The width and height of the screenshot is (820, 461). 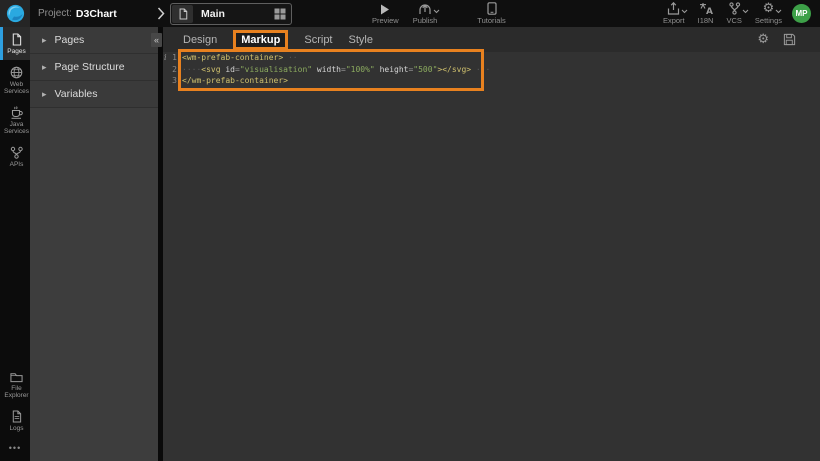 I want to click on topbar-right-actions: Export A I18N VCS ⚙ Settings, so click(x=722, y=13).